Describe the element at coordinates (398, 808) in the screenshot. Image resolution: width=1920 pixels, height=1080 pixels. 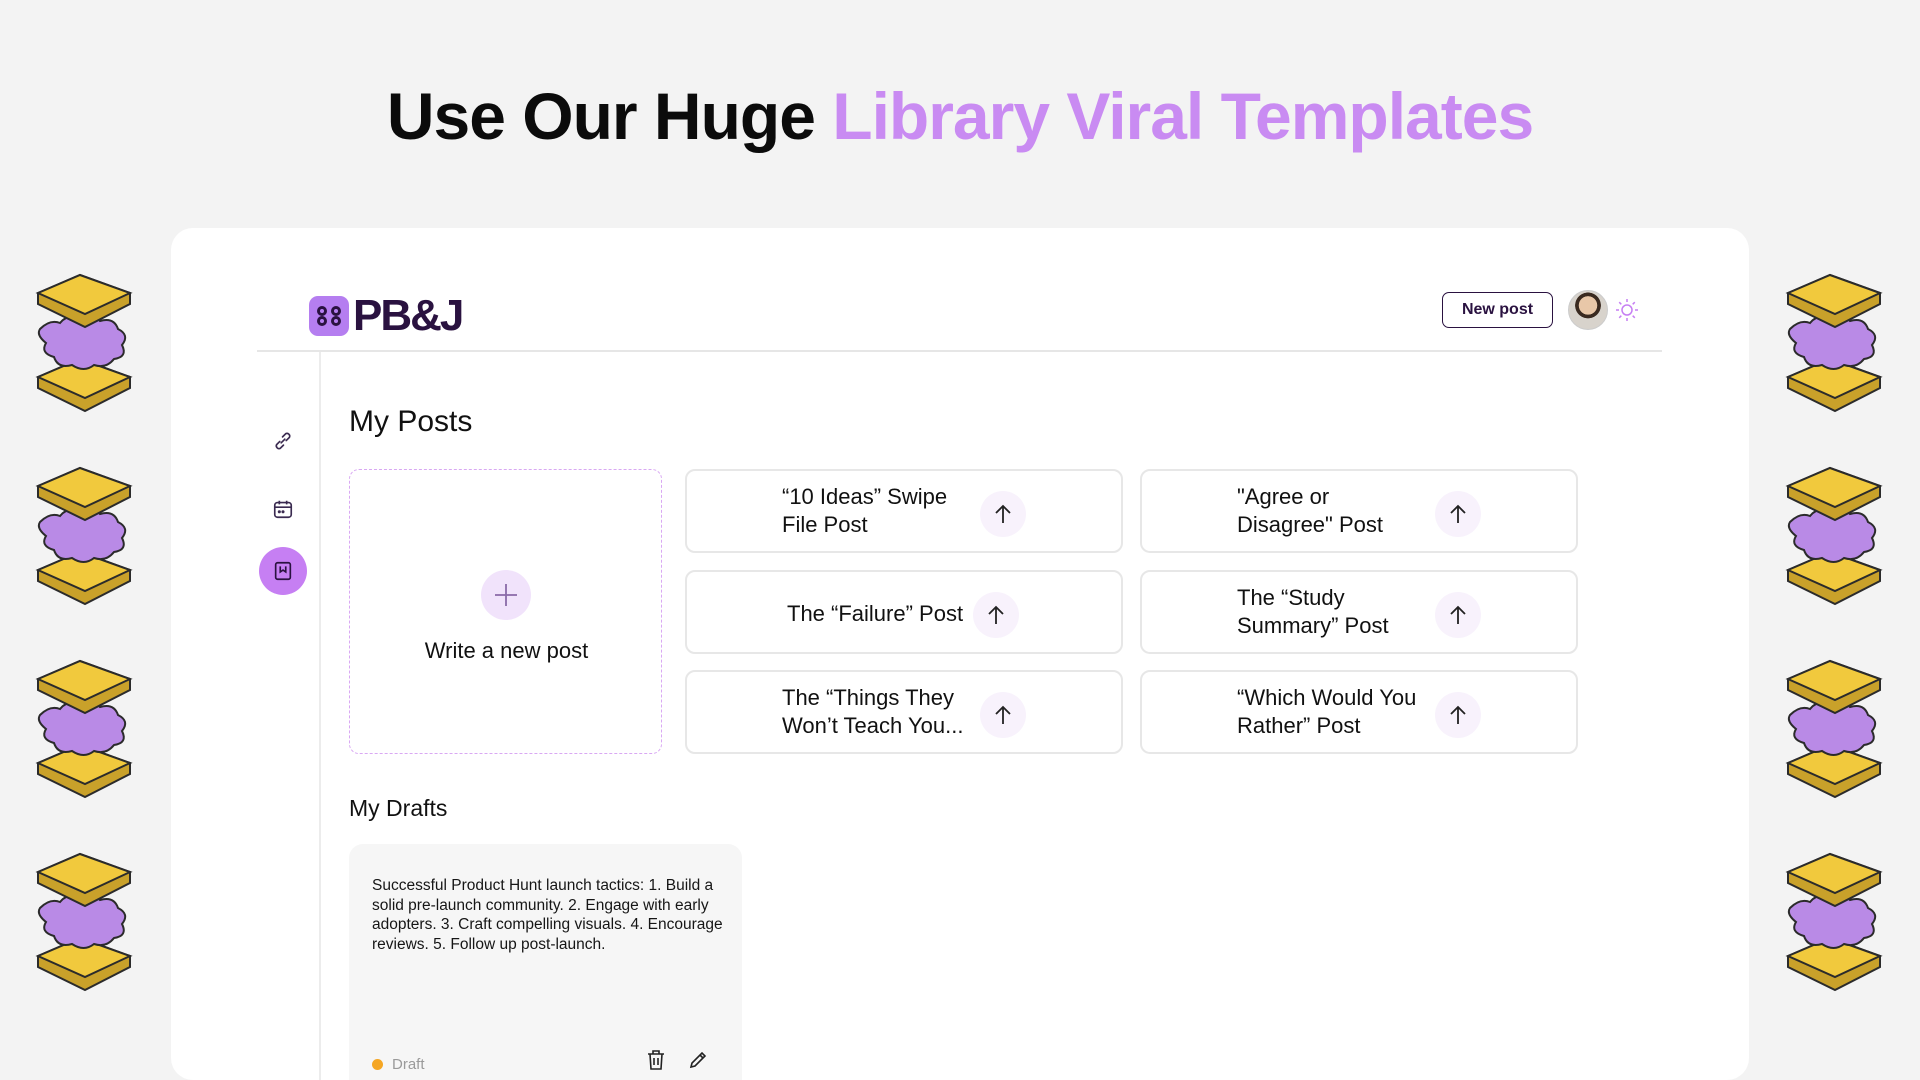
I see `my-drafts-title: My Drafts` at that location.